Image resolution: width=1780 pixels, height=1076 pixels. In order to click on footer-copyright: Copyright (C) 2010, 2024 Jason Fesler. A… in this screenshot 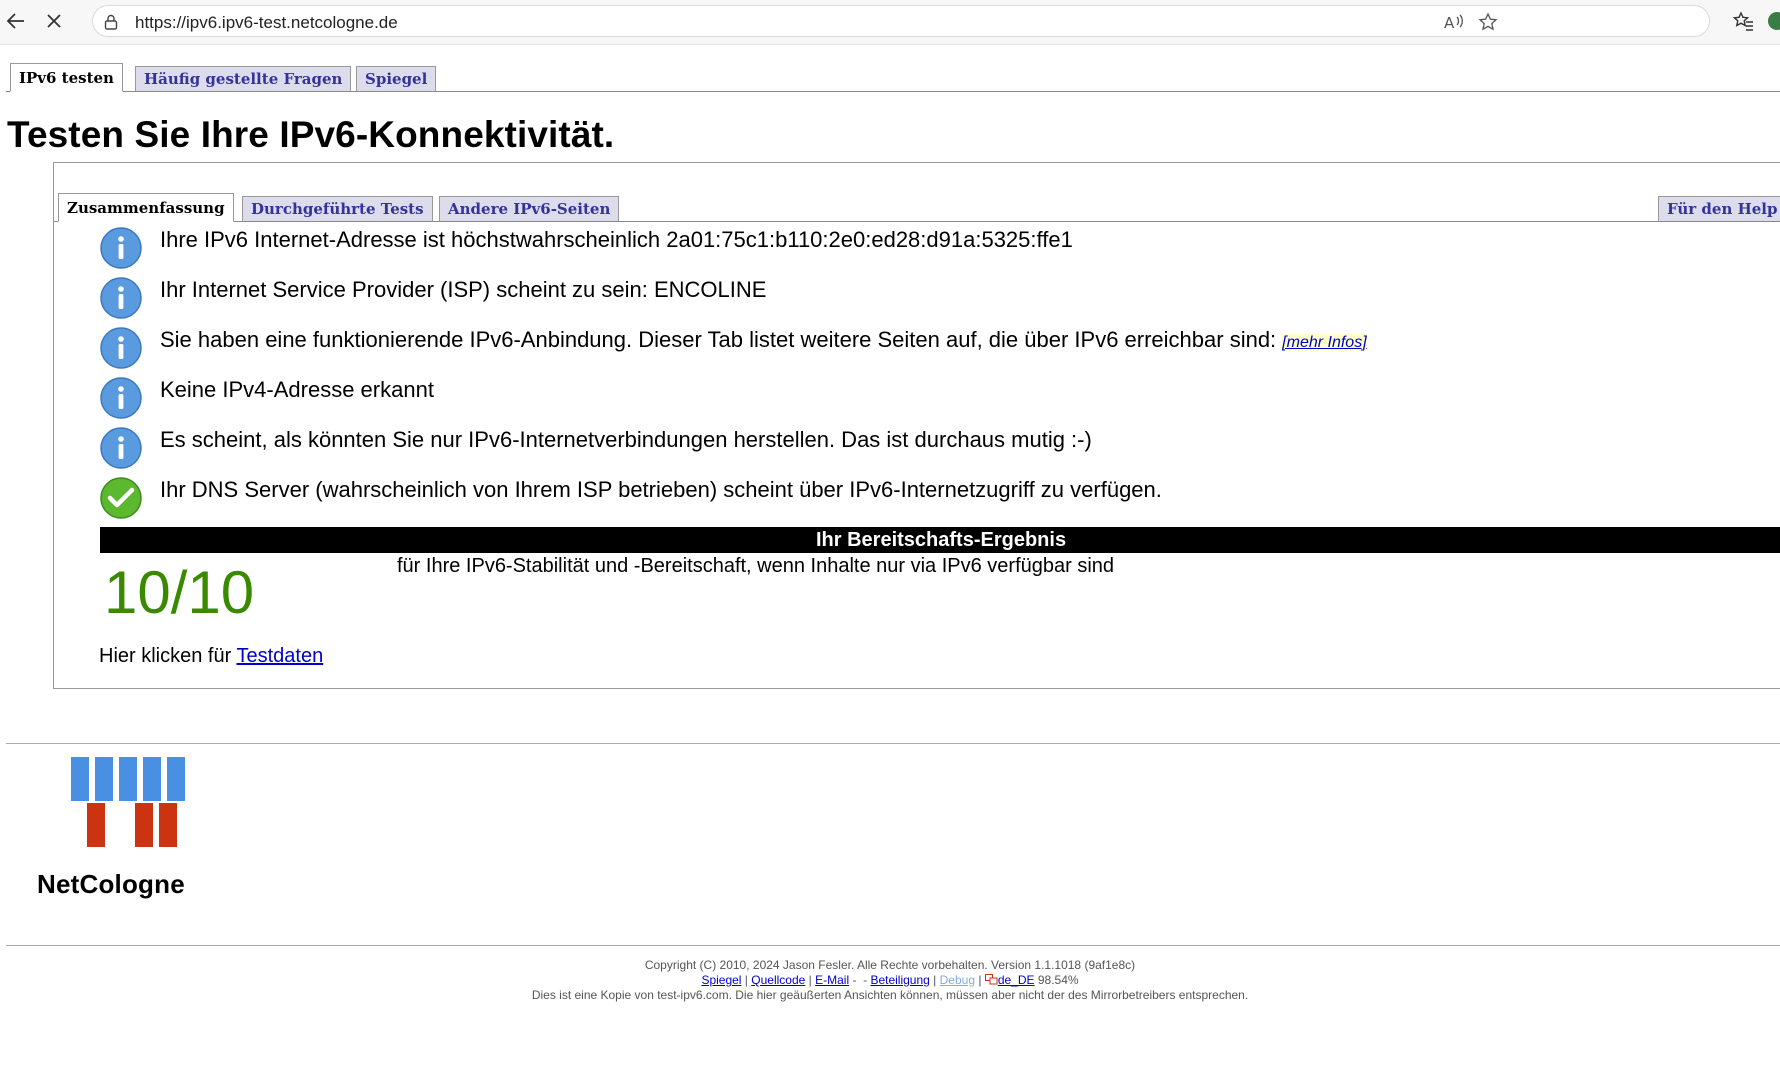, I will do `click(890, 965)`.